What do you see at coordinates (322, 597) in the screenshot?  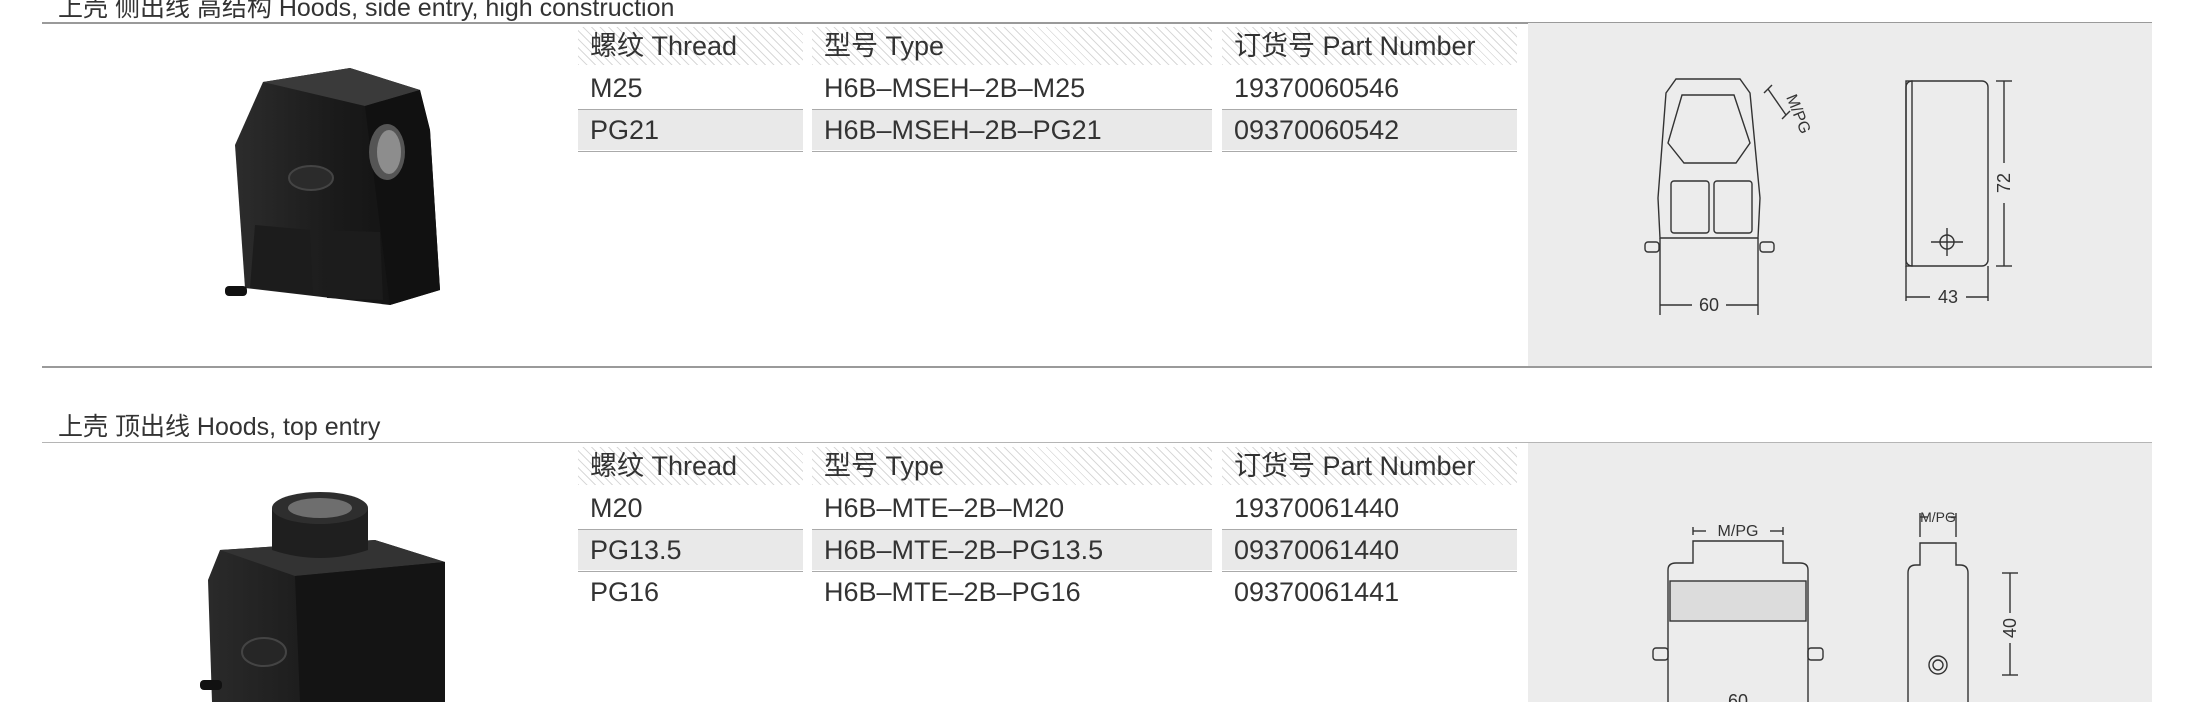 I see `hood-top-entry-photo` at bounding box center [322, 597].